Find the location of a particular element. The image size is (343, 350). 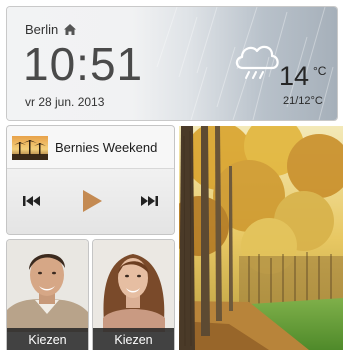

album-art is located at coordinates (30, 148).